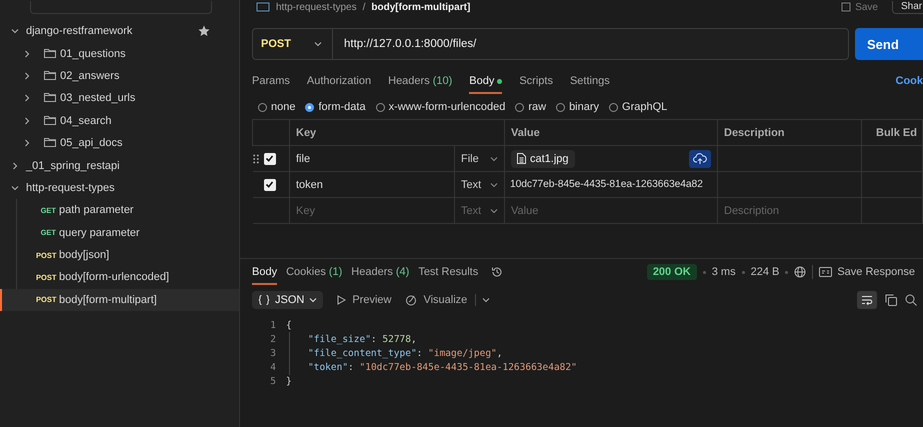  I want to click on radio-option: binary, so click(578, 107).